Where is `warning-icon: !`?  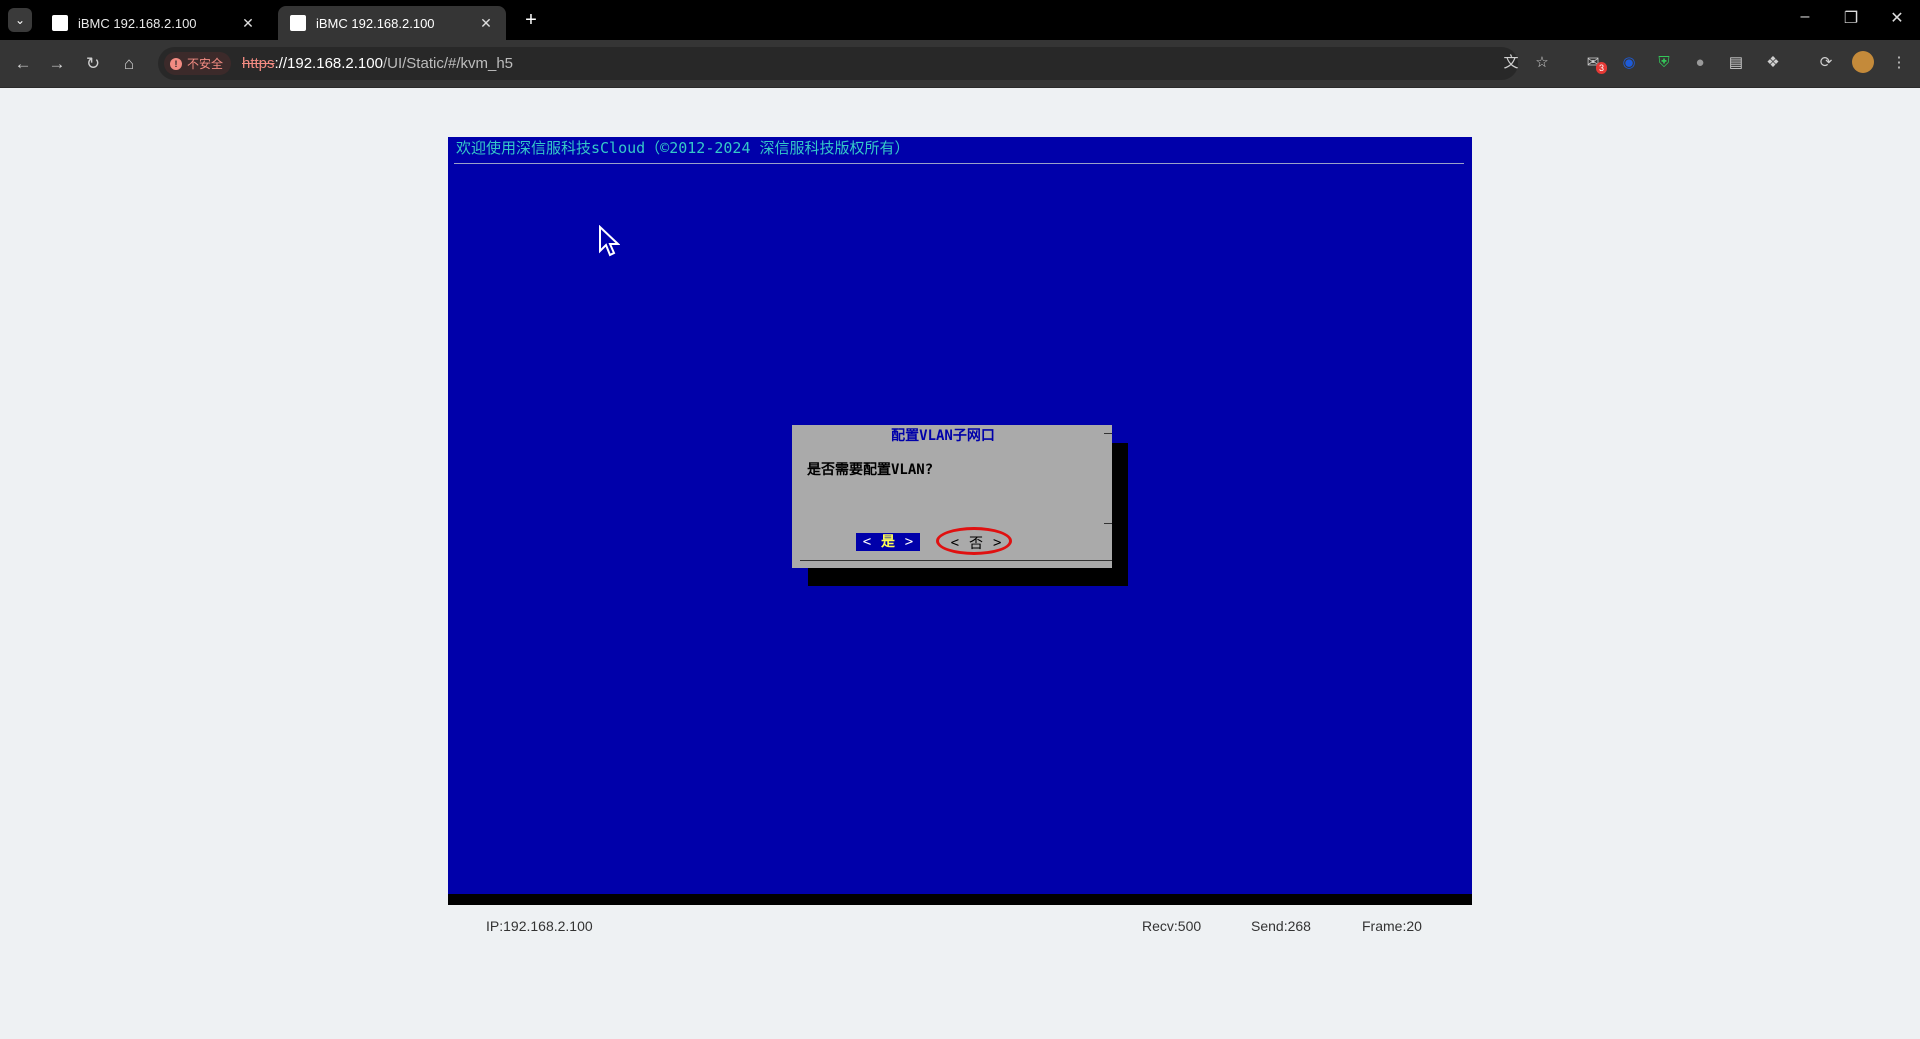 warning-icon: ! is located at coordinates (176, 63).